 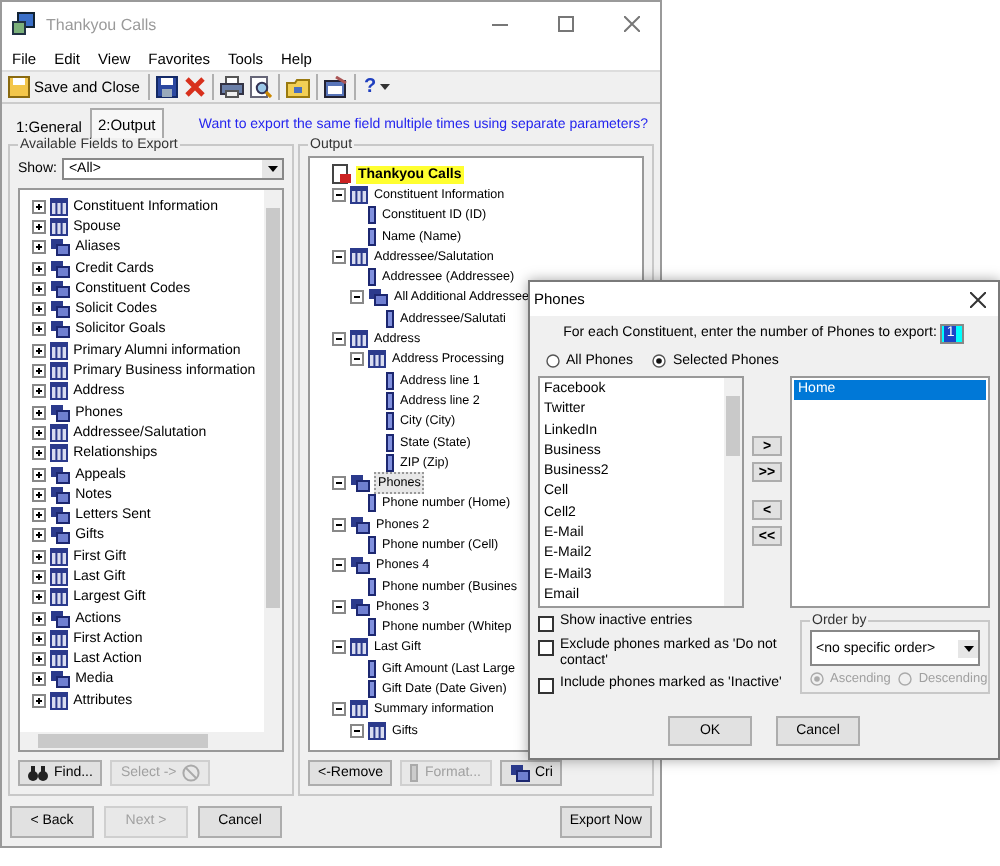 What do you see at coordinates (24, 24) in the screenshot?
I see `app-icon` at bounding box center [24, 24].